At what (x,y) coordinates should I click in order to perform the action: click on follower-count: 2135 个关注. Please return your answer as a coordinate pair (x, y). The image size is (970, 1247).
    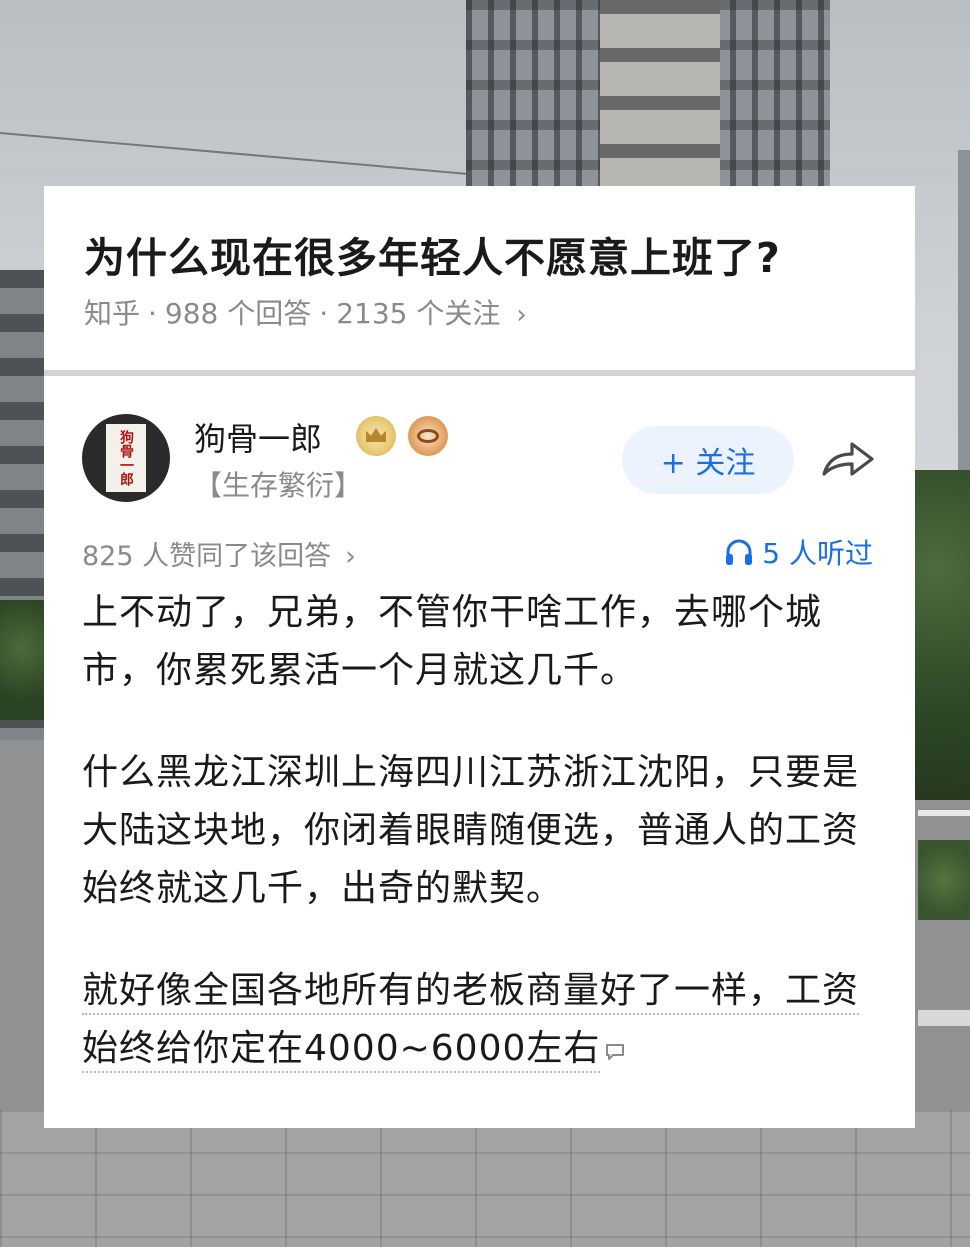
    Looking at the image, I should click on (418, 313).